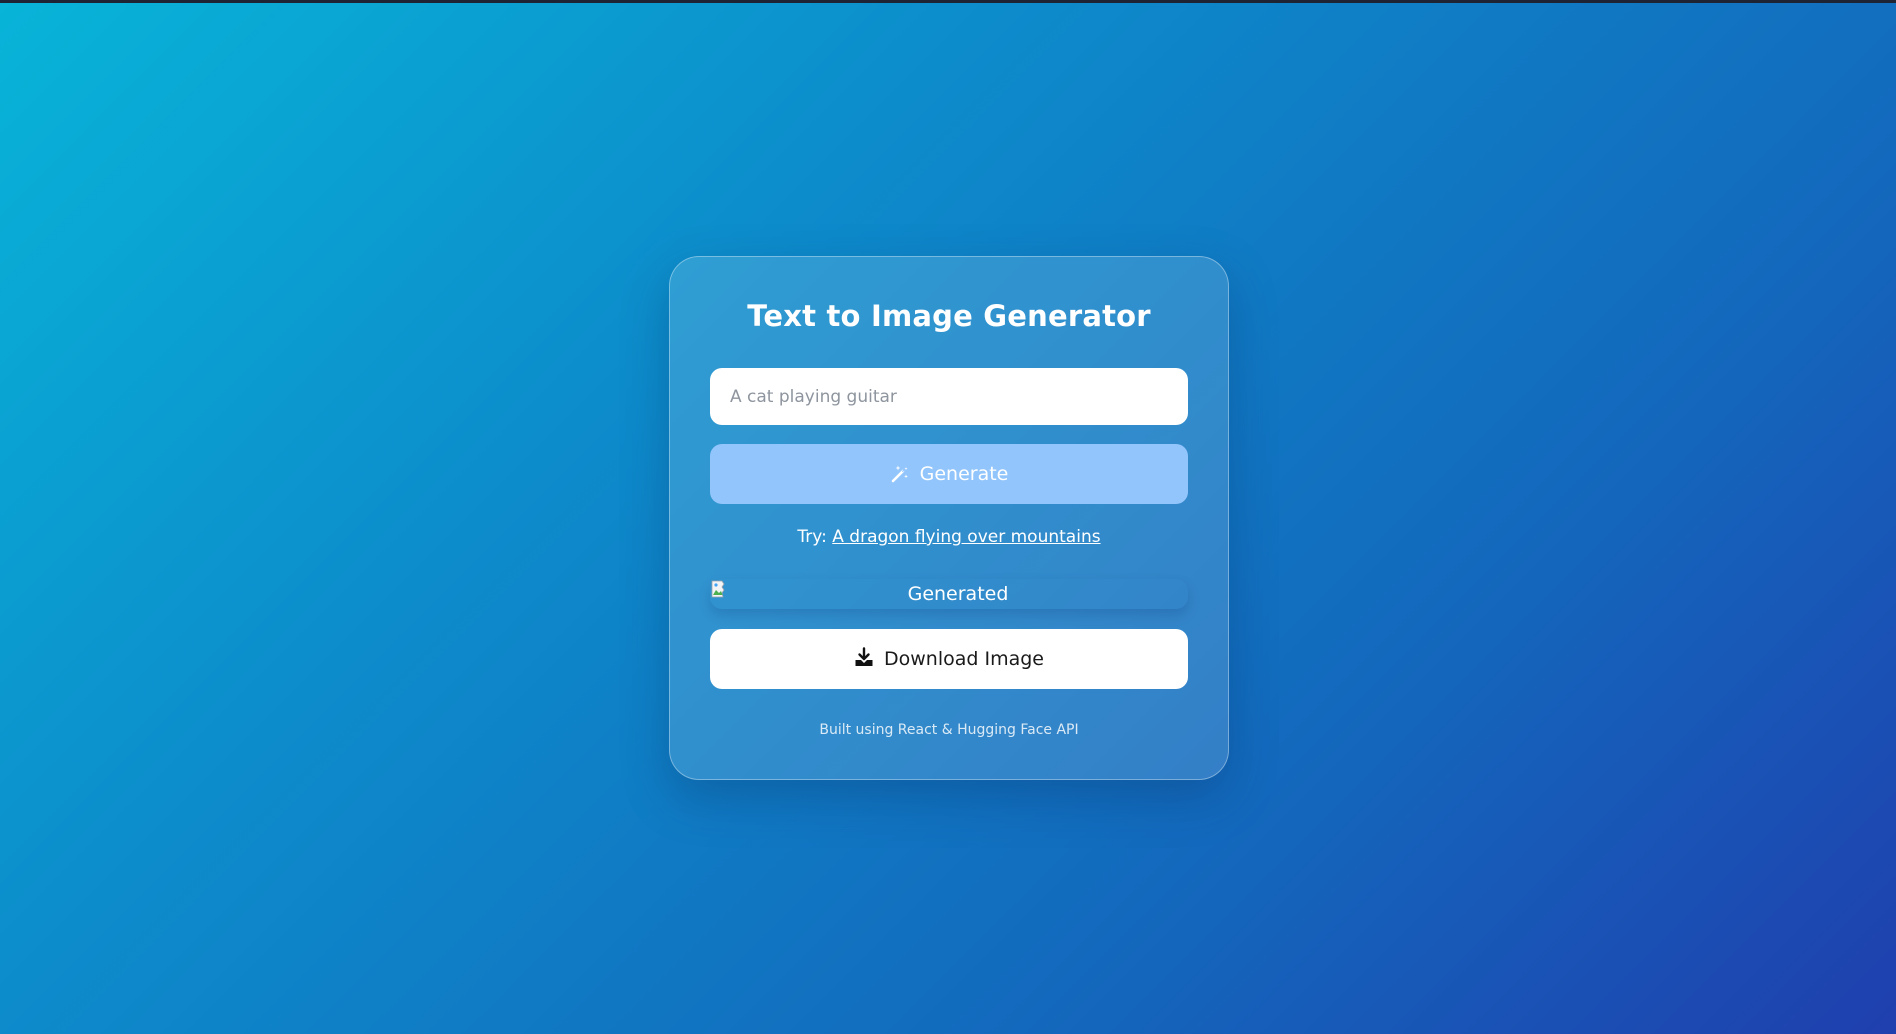 This screenshot has height=1034, width=1896. What do you see at coordinates (958, 594) in the screenshot?
I see `generated-image-alt: Generated` at bounding box center [958, 594].